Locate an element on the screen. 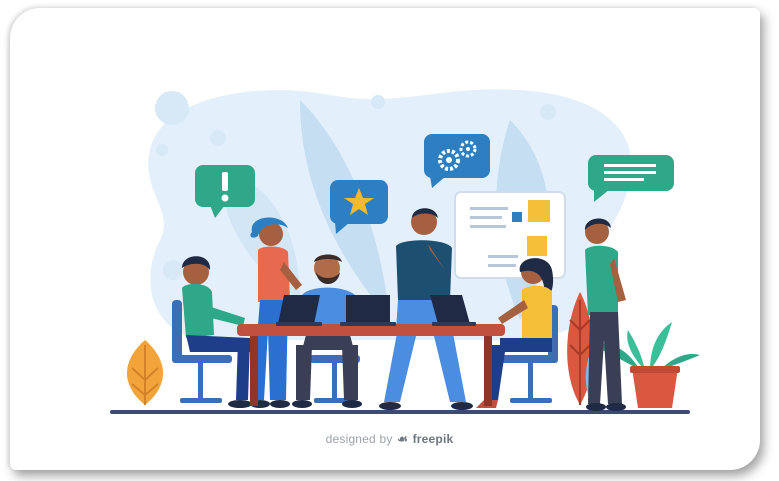 This screenshot has width=779, height=481. credit-brand: freepik is located at coordinates (433, 439).